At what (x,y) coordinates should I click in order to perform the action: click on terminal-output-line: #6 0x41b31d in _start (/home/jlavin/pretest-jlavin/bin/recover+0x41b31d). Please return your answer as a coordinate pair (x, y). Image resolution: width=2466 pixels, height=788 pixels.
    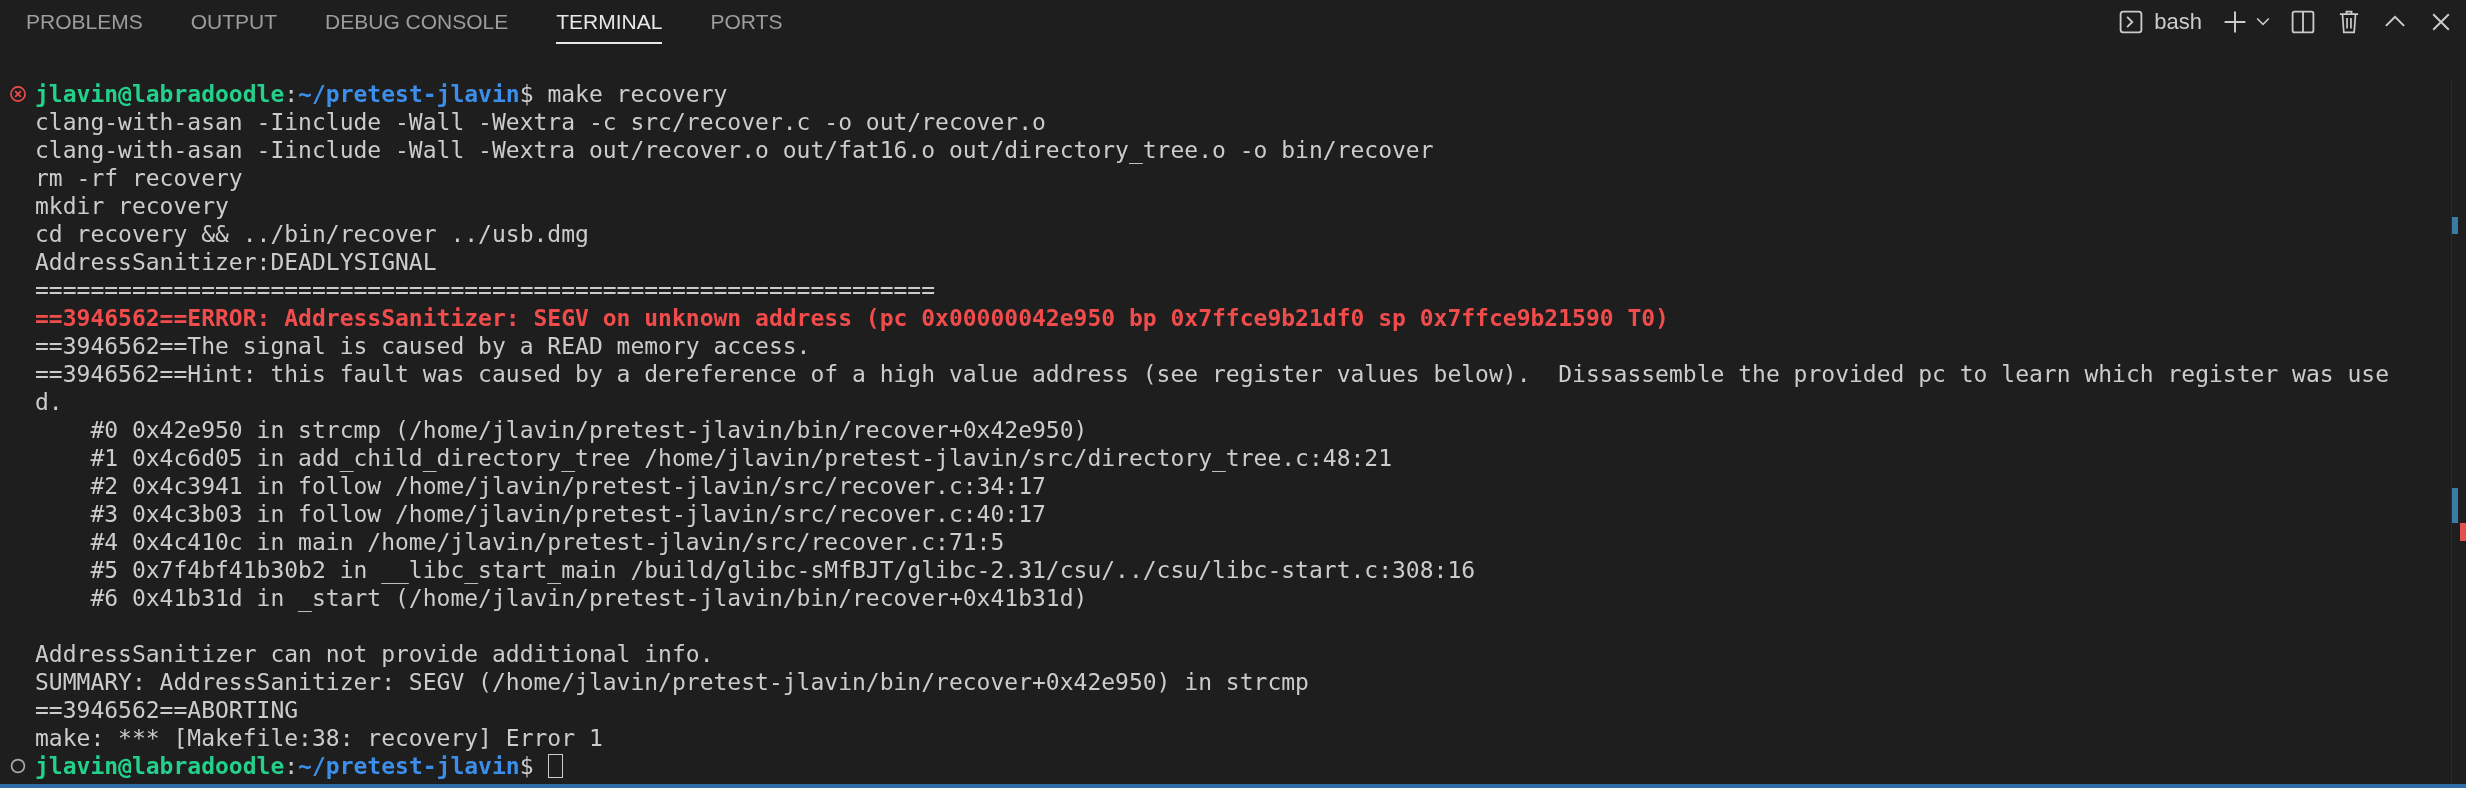
    Looking at the image, I should click on (588, 598).